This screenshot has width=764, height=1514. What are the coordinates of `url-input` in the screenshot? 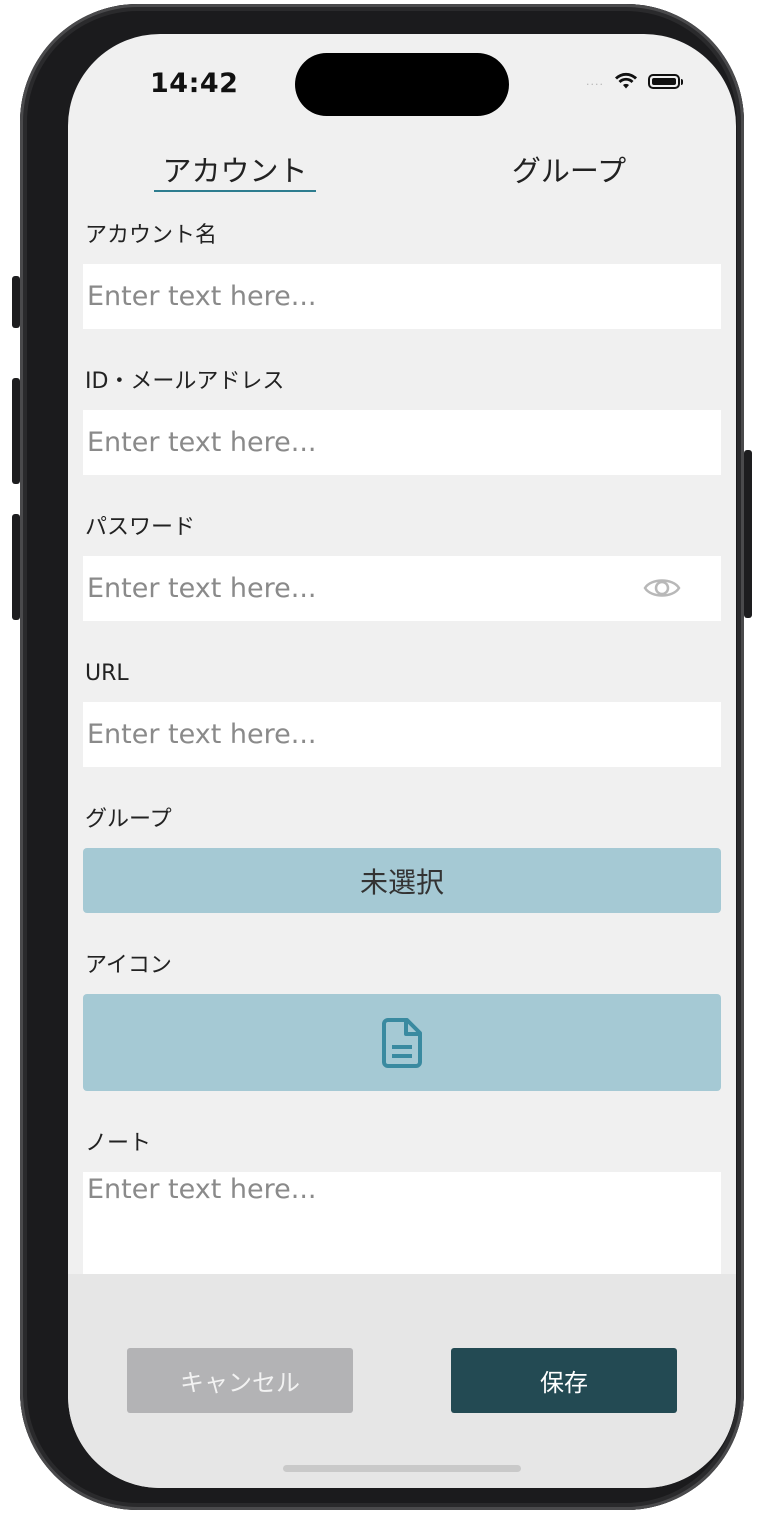 It's located at (402, 734).